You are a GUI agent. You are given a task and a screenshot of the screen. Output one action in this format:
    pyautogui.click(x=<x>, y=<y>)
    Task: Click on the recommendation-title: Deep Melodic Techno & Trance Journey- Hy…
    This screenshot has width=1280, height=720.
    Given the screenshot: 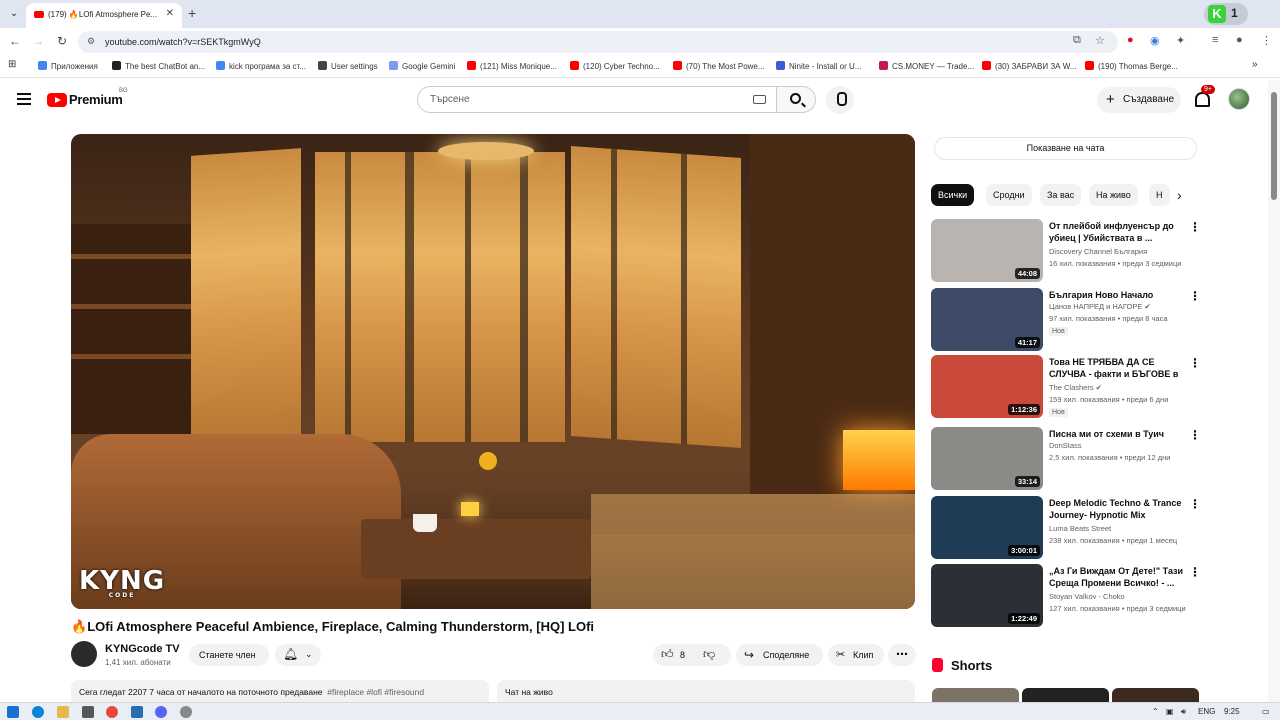 What is the action you would take?
    pyautogui.click(x=1118, y=509)
    